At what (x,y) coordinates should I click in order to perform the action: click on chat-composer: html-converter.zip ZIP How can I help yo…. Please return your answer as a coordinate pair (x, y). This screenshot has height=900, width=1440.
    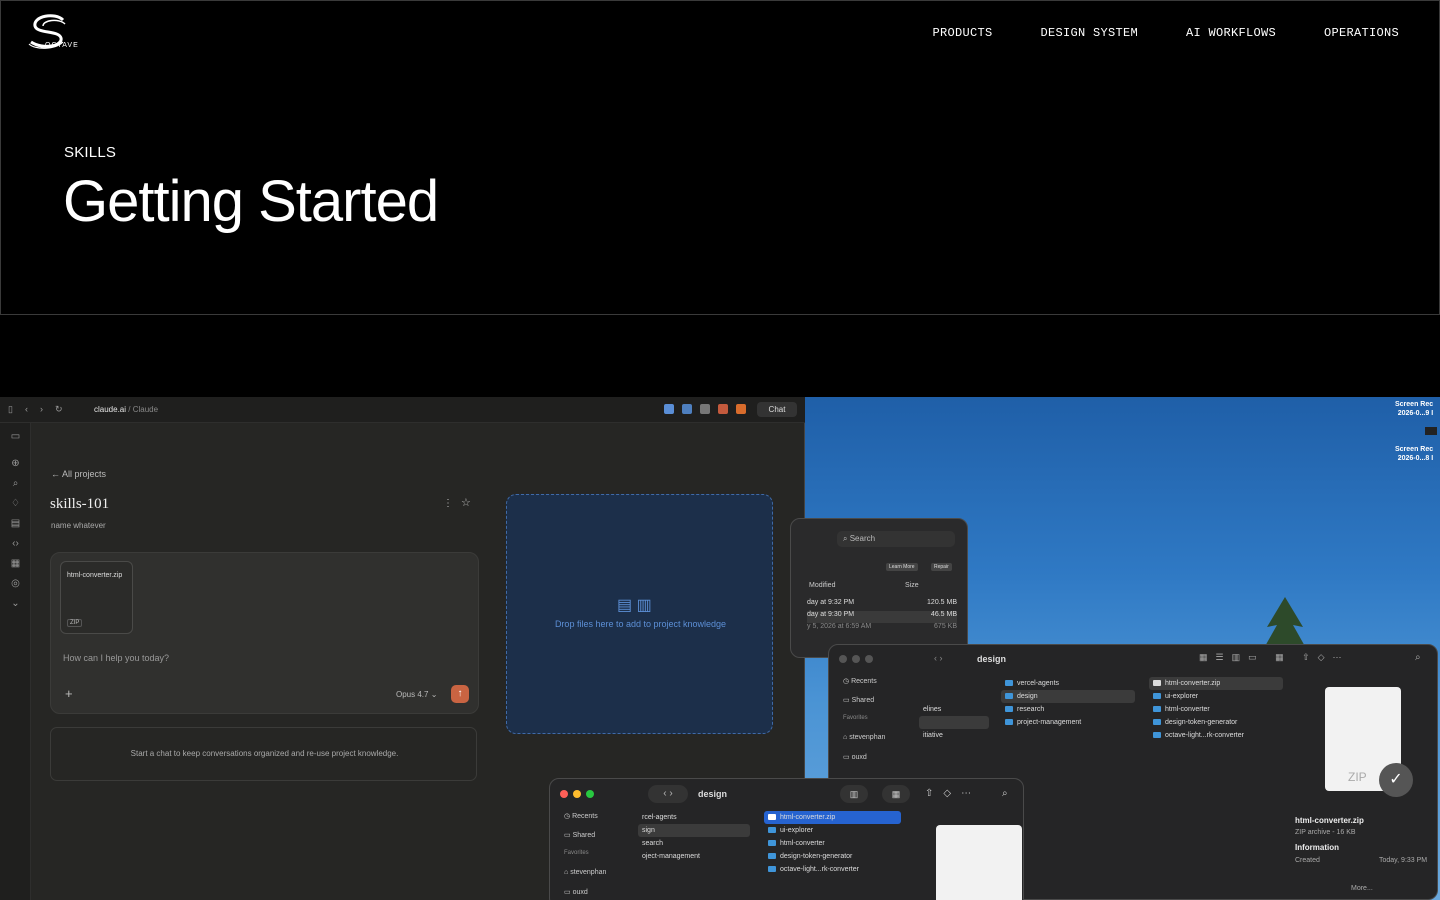
    Looking at the image, I should click on (264, 633).